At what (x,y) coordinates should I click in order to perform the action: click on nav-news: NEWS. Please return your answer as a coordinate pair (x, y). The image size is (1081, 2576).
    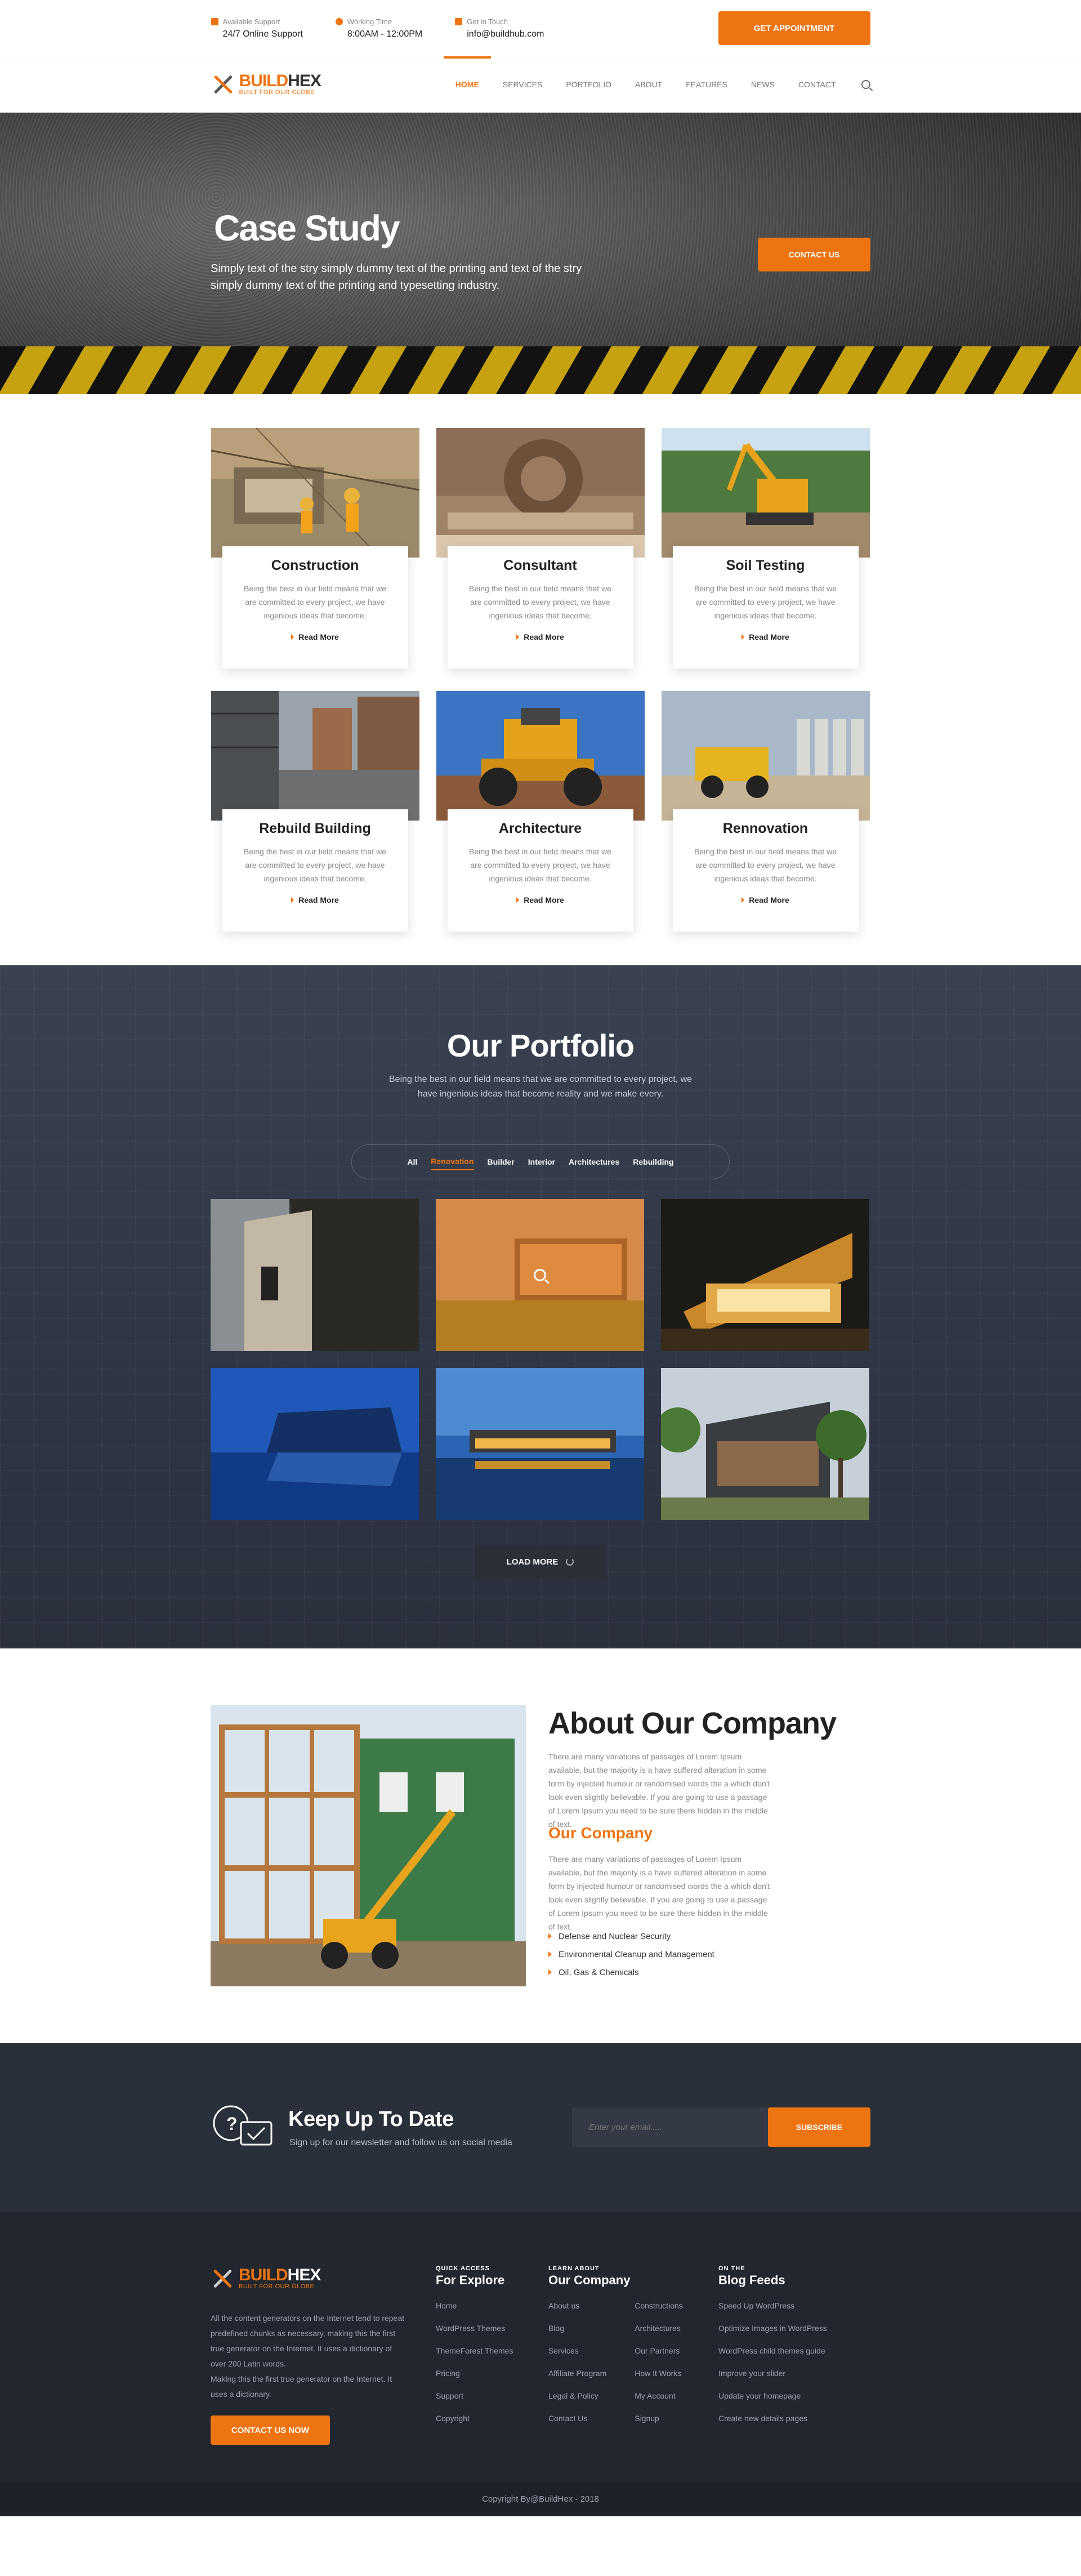
    Looking at the image, I should click on (763, 84).